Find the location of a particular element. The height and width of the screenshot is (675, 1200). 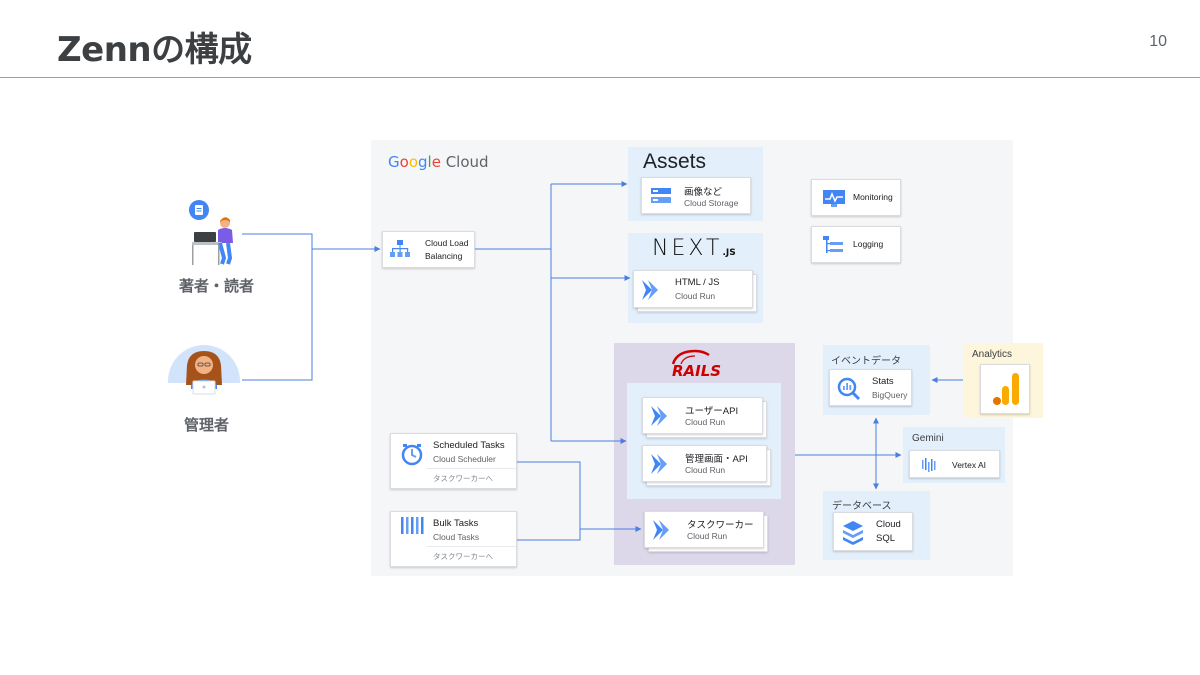

writer-reader-label: 著者・読者 is located at coordinates (217, 286).